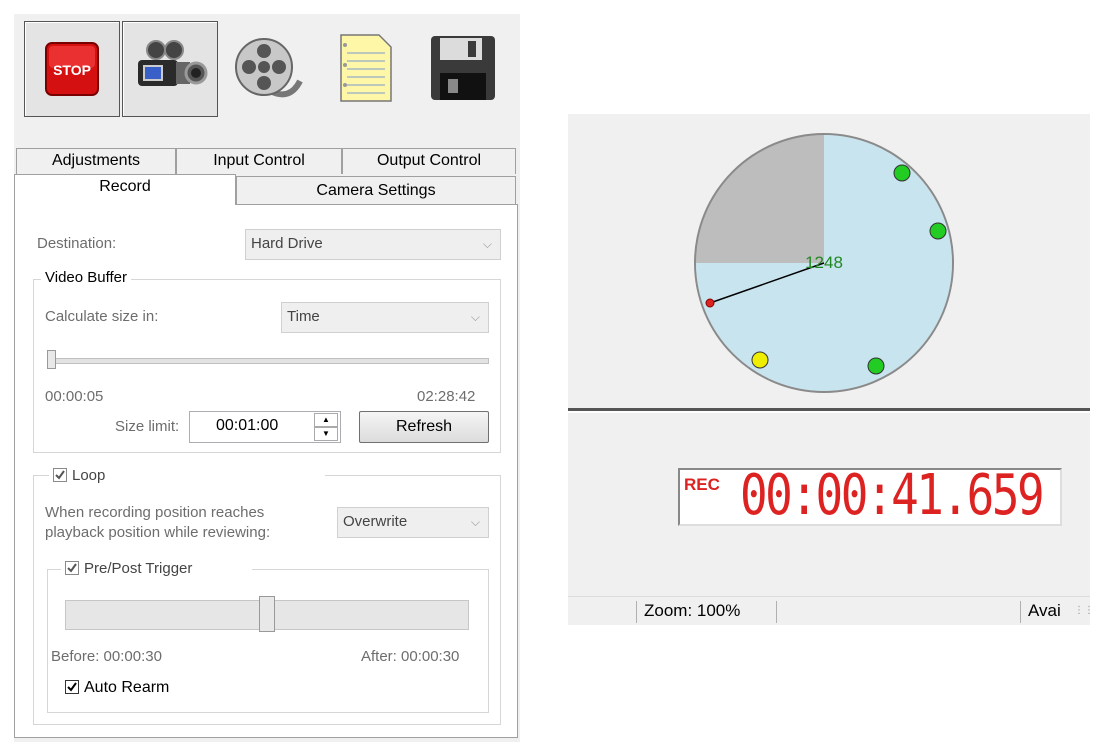 Image resolution: width=1104 pixels, height=756 pixels. What do you see at coordinates (106, 656) in the screenshot?
I see `trigger-before-label: Before: 00:00:30` at bounding box center [106, 656].